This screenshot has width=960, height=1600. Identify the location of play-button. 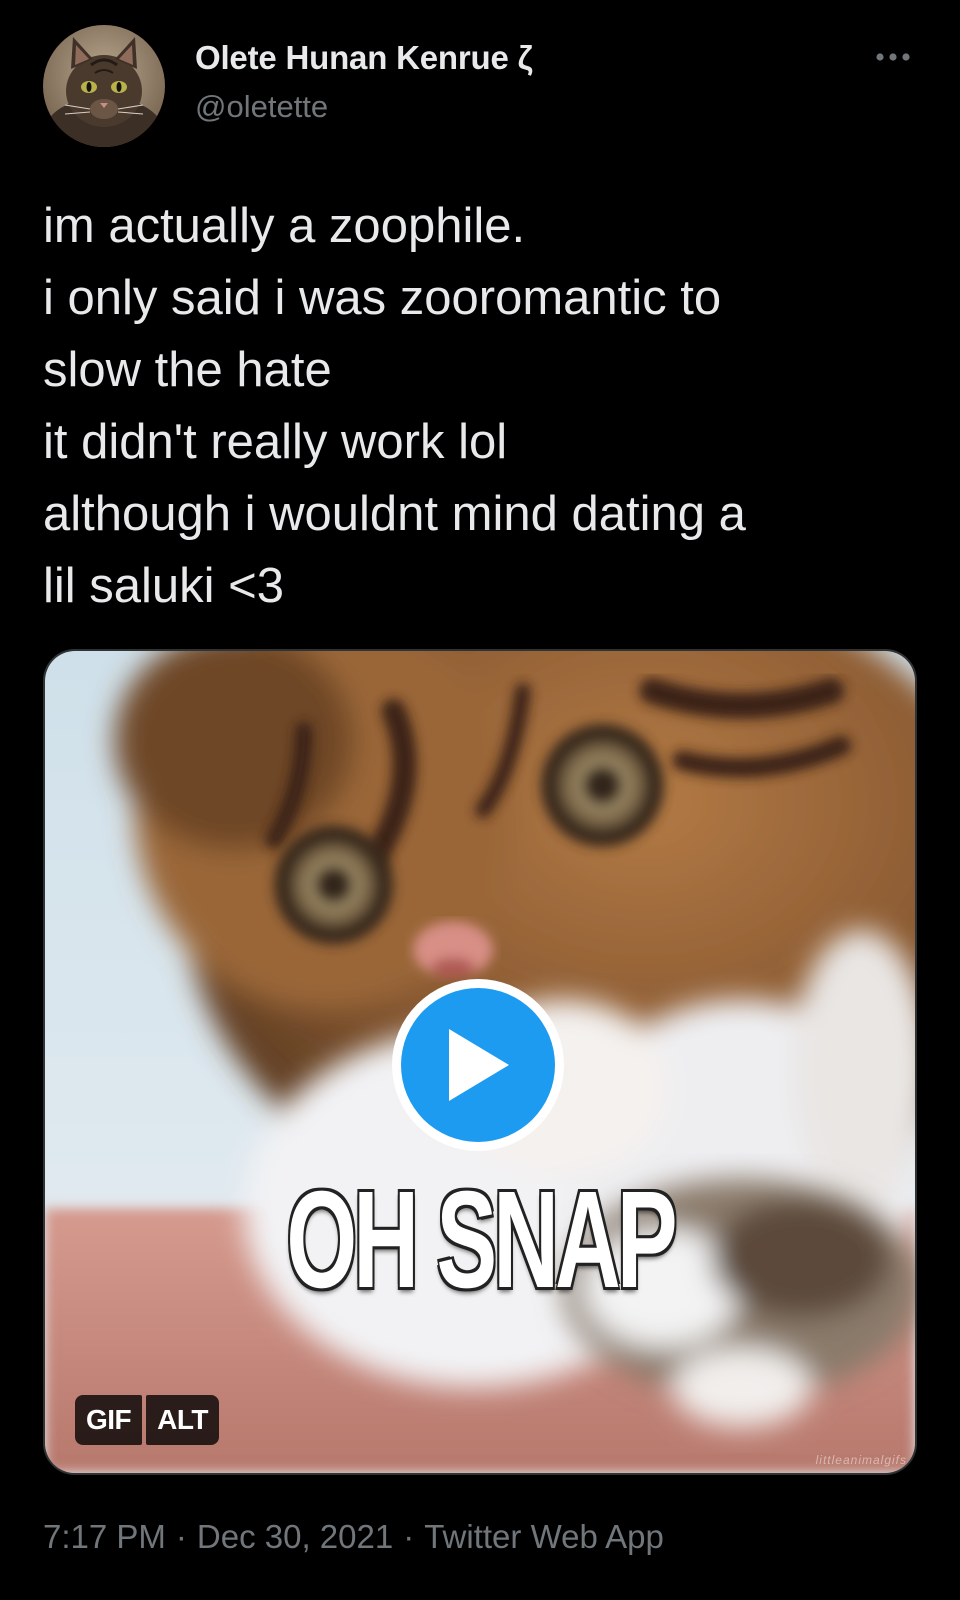
(478, 1065).